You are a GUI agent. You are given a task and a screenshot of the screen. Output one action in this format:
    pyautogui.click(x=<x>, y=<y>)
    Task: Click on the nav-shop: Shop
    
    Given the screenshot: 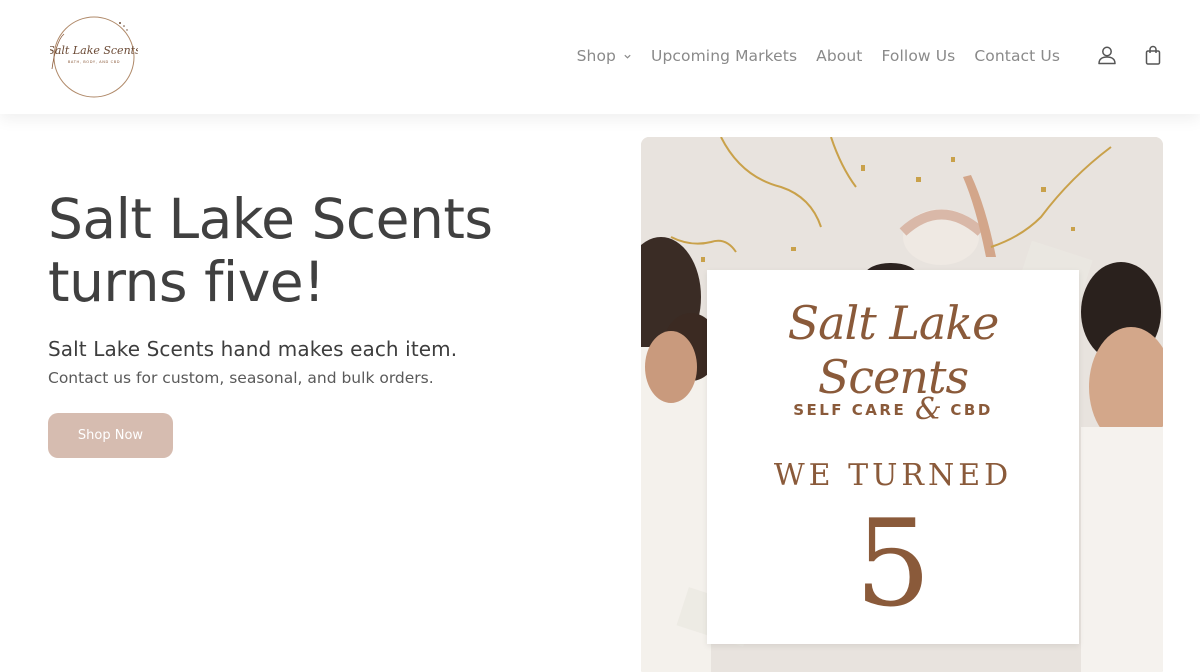 What is the action you would take?
    pyautogui.click(x=604, y=56)
    